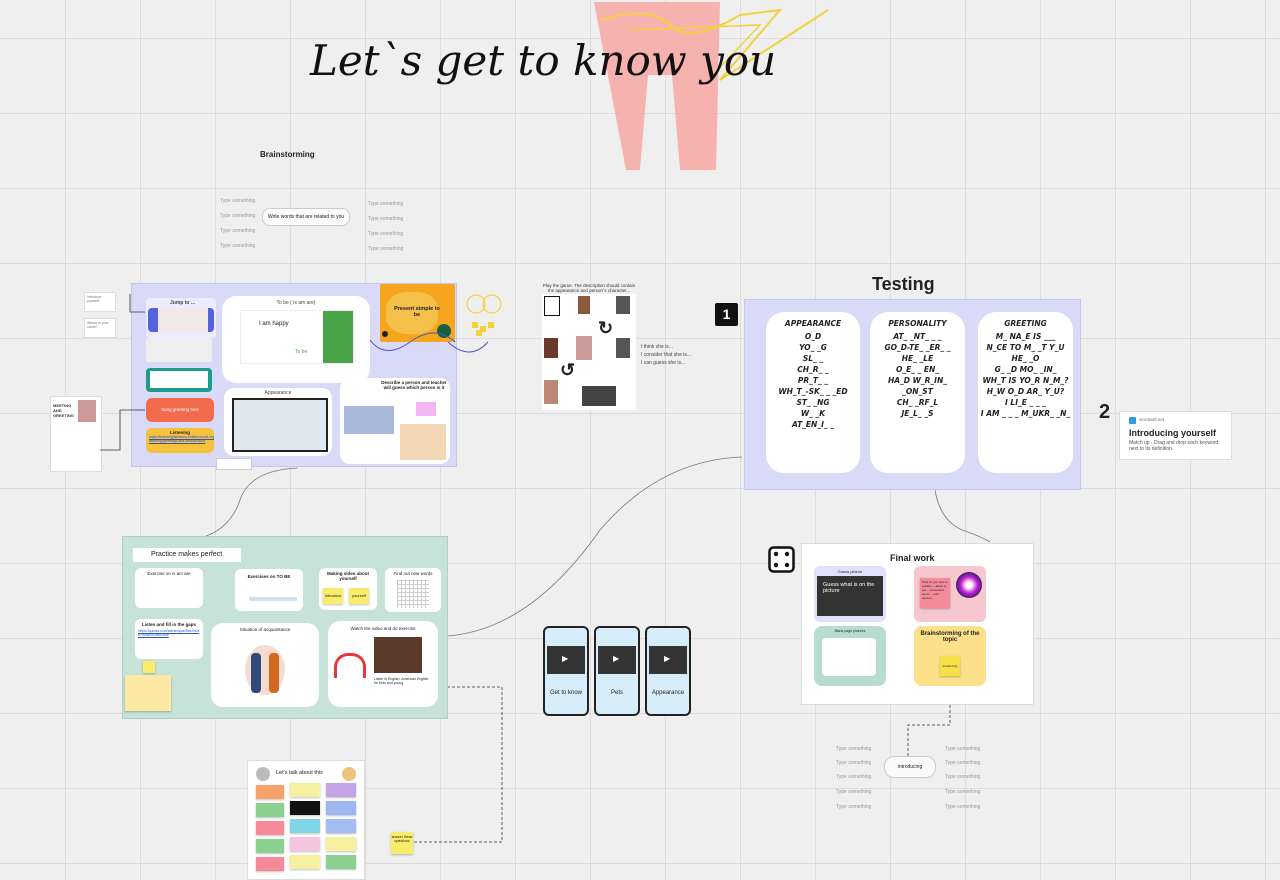 The height and width of the screenshot is (880, 1280). I want to click on dice-icon, so click(781, 559).